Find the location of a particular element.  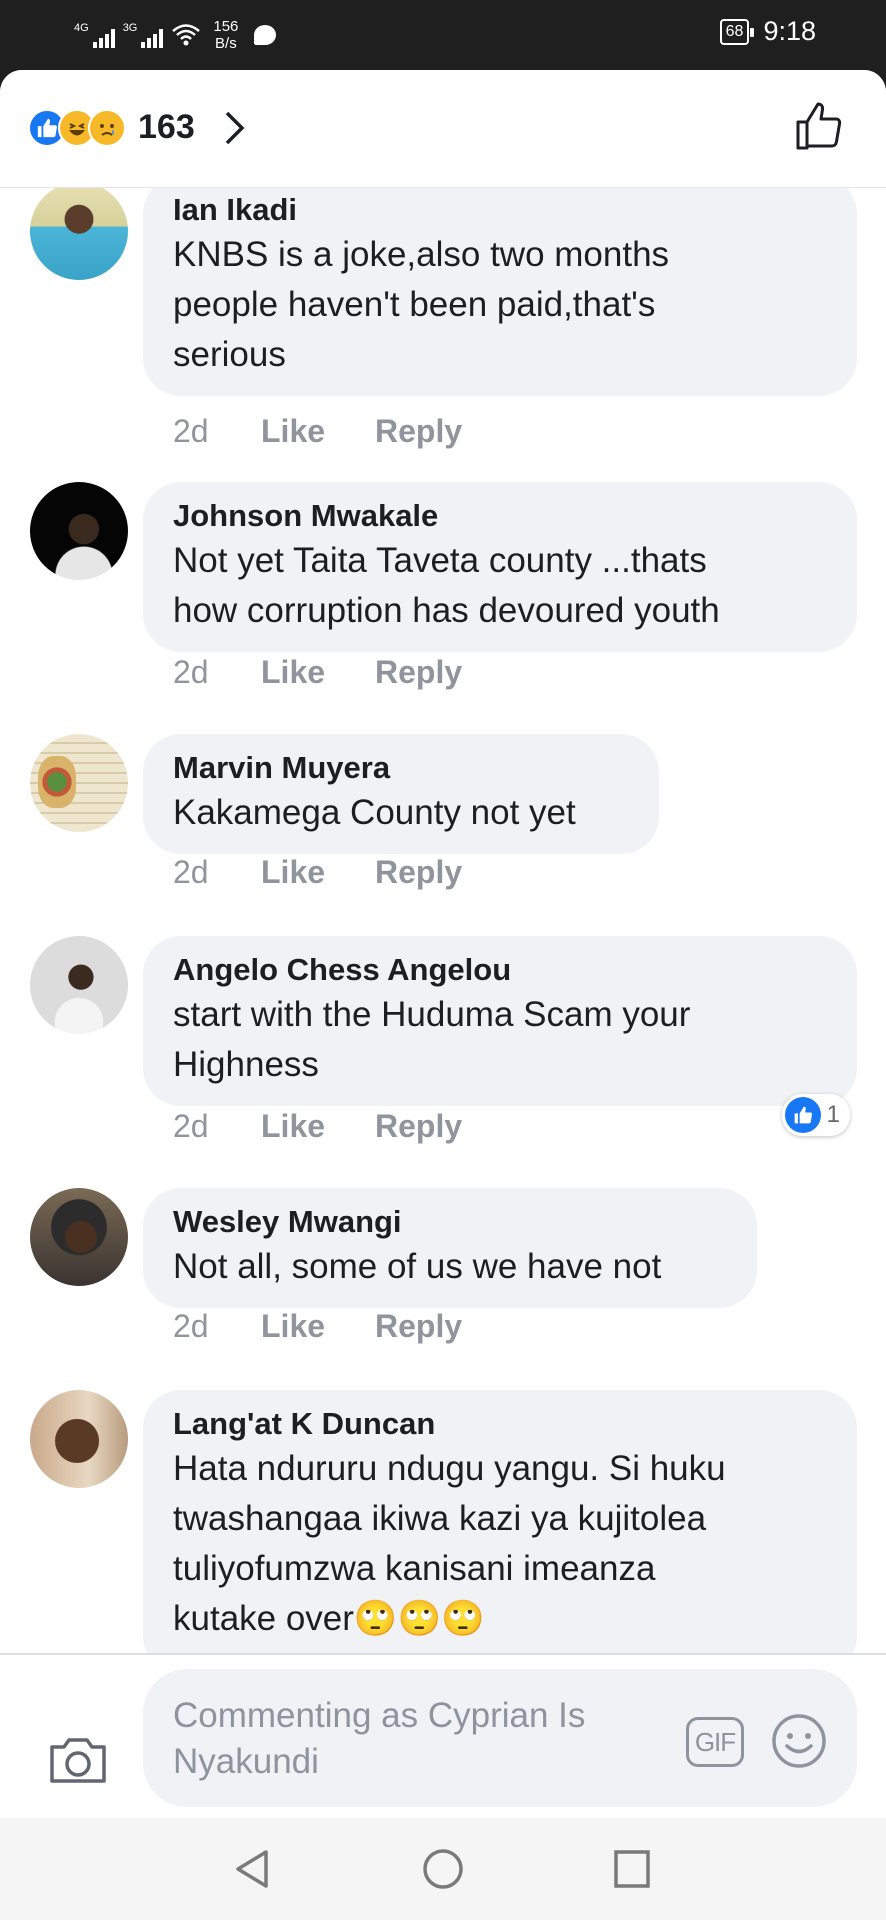

comment-text-line: Not all, some of us we have not is located at coordinates (417, 1266).